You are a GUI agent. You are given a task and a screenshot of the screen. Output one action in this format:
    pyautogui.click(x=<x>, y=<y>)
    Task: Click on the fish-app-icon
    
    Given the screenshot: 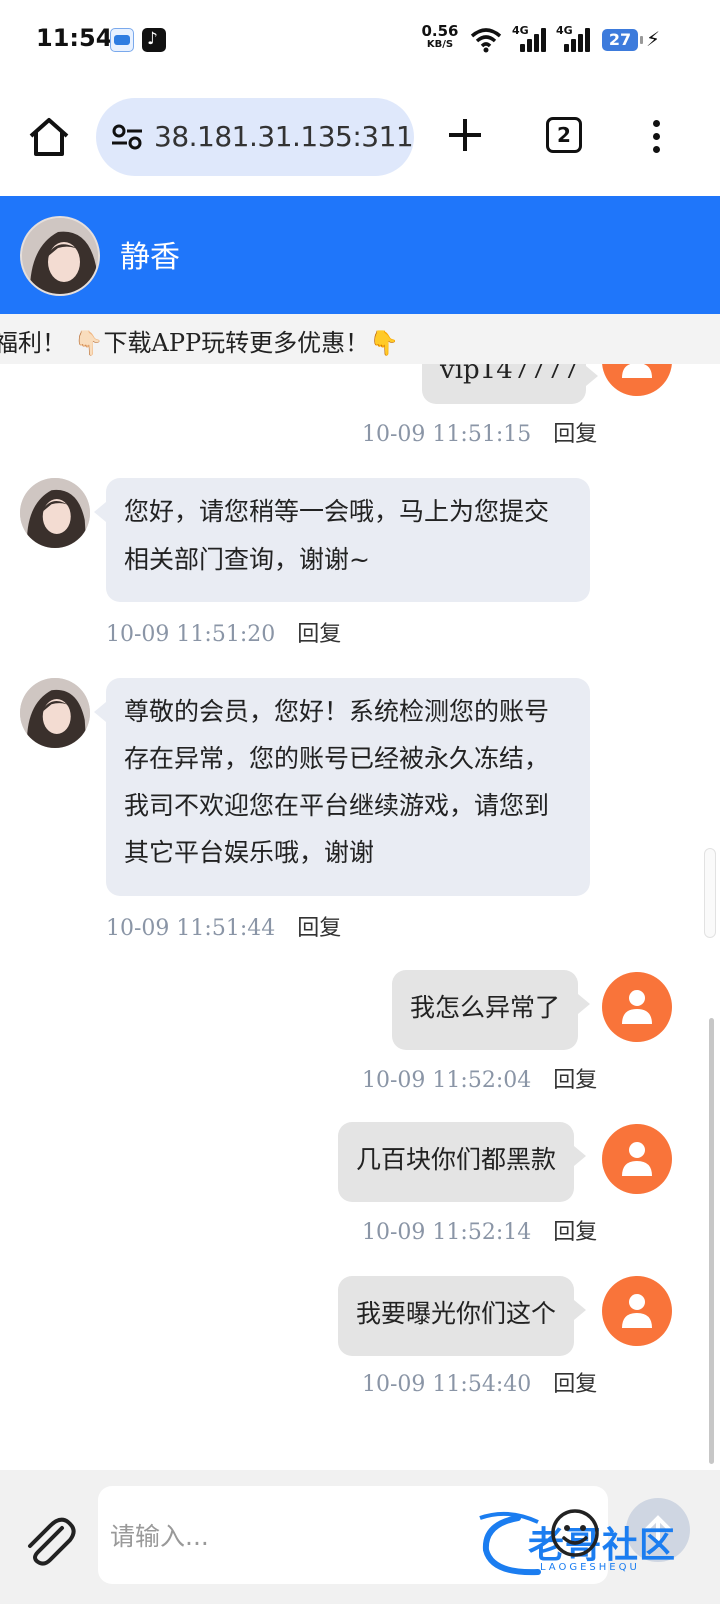 What is the action you would take?
    pyautogui.click(x=122, y=40)
    